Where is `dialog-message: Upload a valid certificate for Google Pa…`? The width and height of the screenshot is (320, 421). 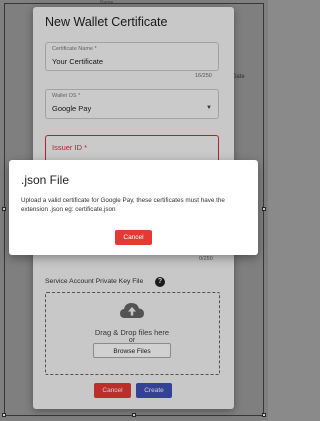 dialog-message: Upload a valid certificate for Google Pa… is located at coordinates (123, 205).